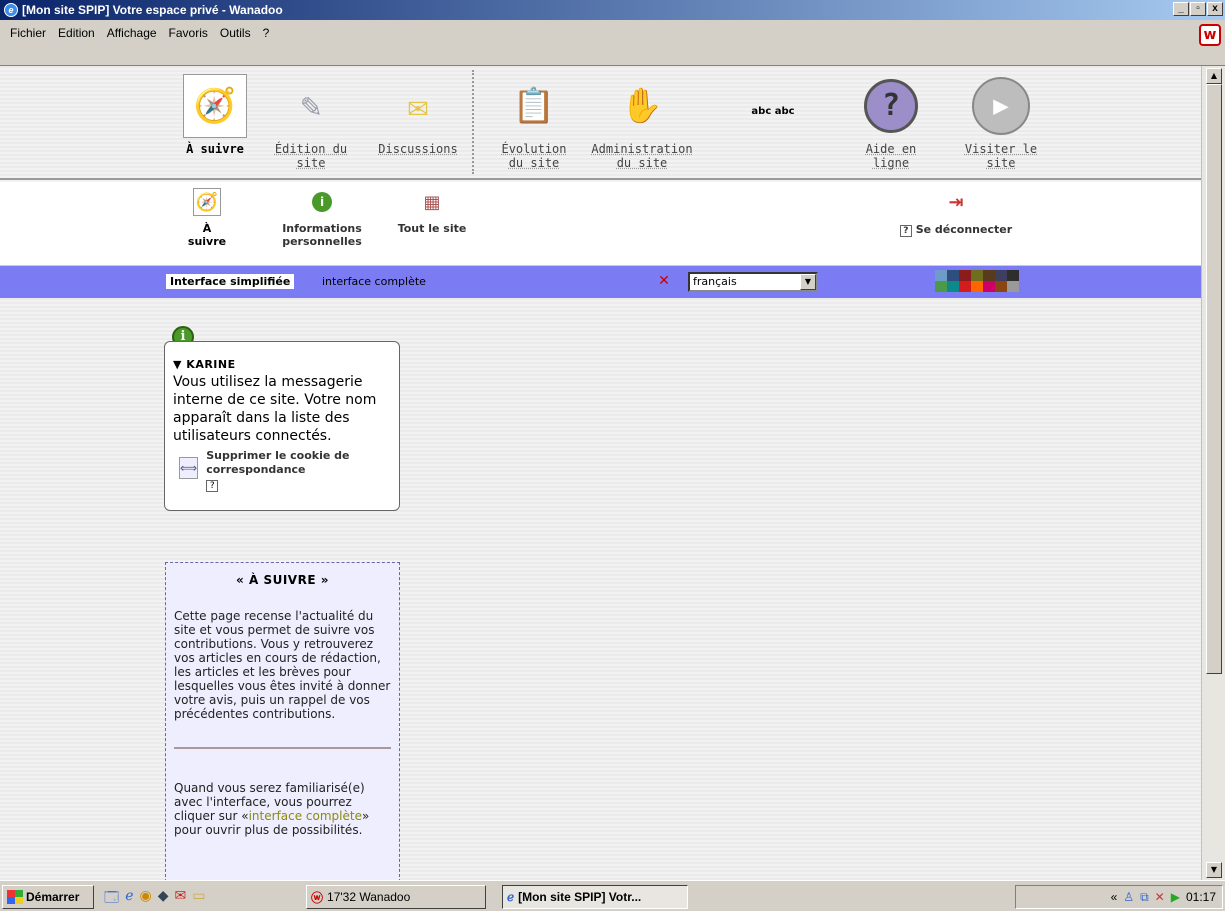 This screenshot has width=1225, height=911. Describe the element at coordinates (1181, 9) in the screenshot. I see `minimize-button: _` at that location.